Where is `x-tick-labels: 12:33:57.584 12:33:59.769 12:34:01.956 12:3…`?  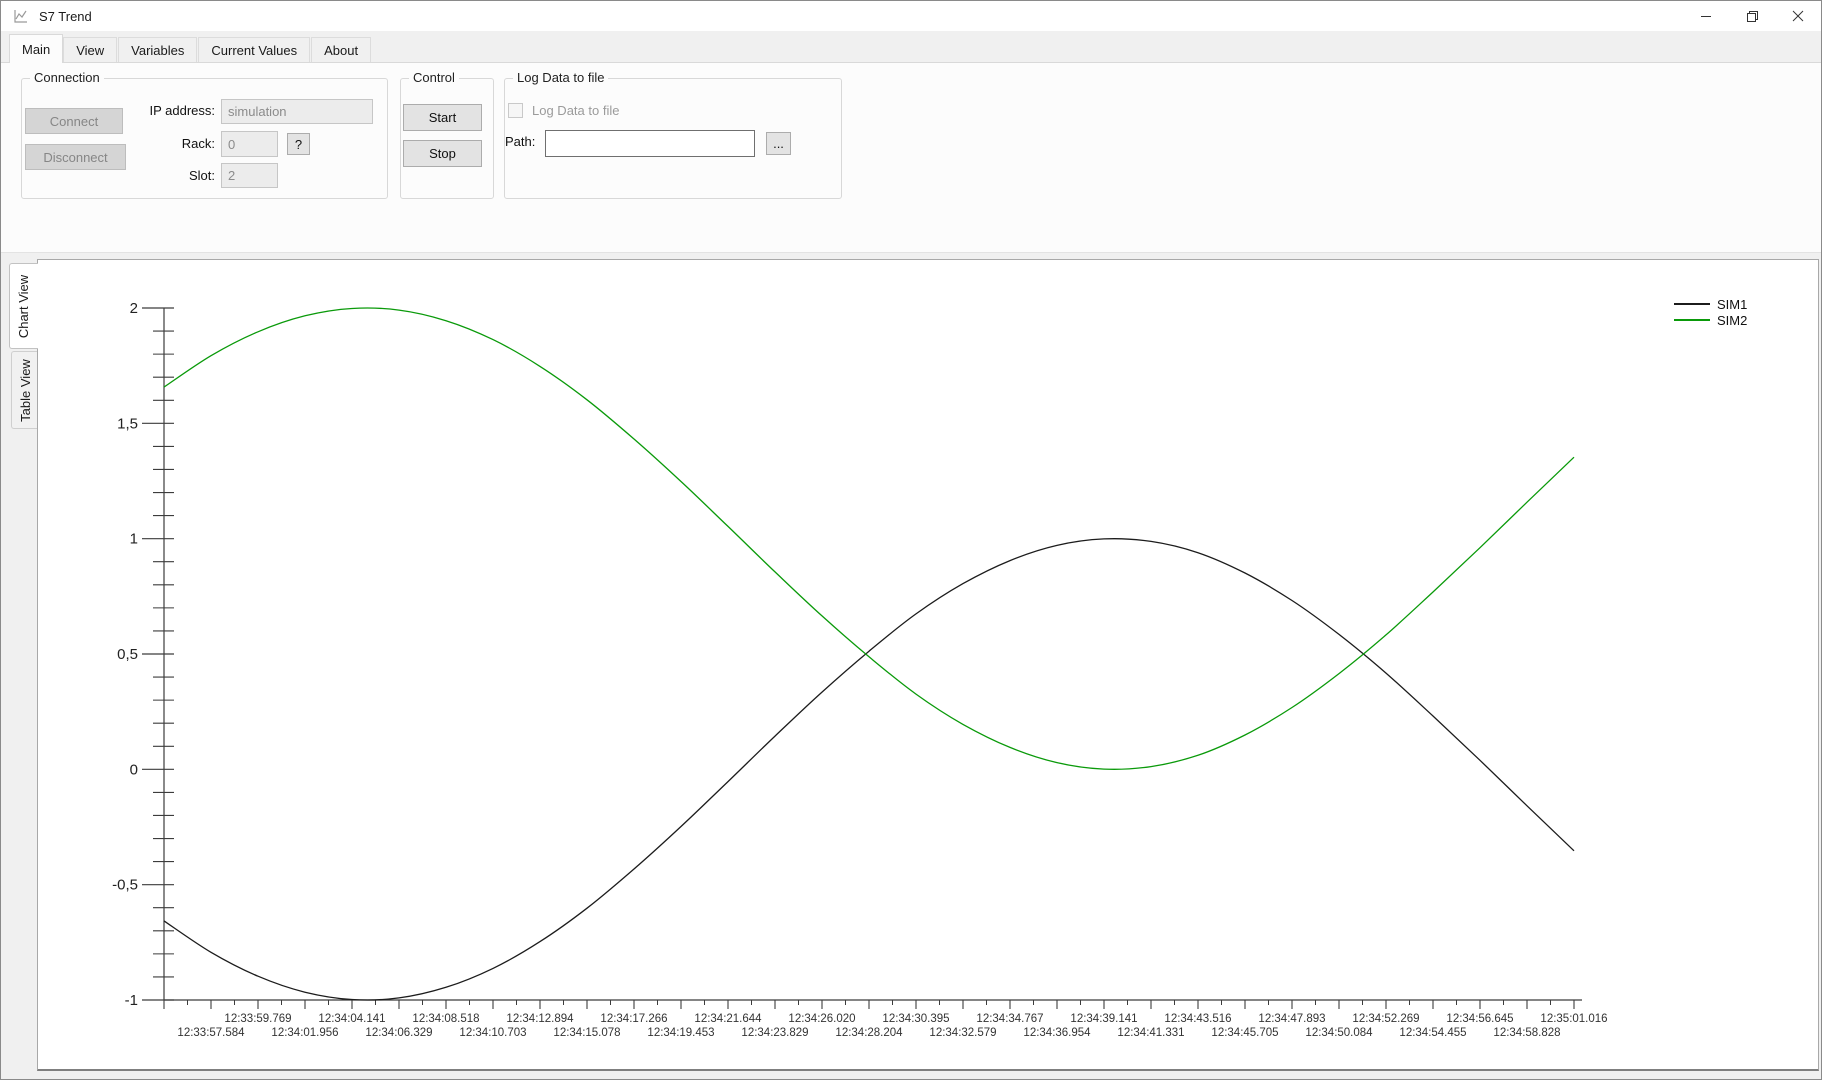 x-tick-labels: 12:33:57.584 12:33:59.769 12:34:01.956 12:3… is located at coordinates (892, 1026).